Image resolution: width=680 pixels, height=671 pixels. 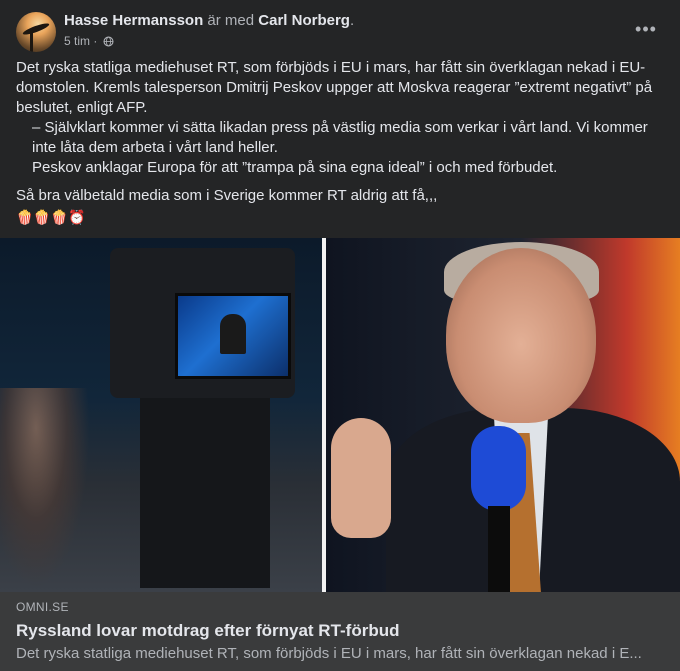 What do you see at coordinates (646, 32) in the screenshot?
I see `more-options-icon: •••` at bounding box center [646, 32].